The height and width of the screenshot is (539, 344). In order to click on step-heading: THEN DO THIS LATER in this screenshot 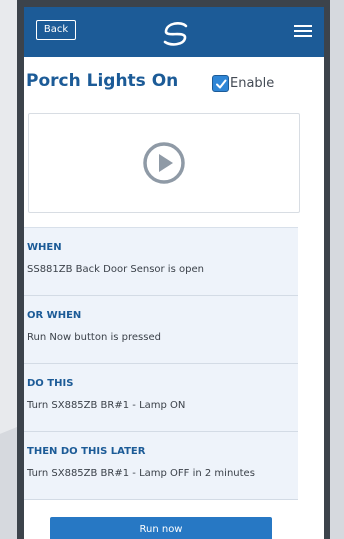, I will do `click(86, 451)`.